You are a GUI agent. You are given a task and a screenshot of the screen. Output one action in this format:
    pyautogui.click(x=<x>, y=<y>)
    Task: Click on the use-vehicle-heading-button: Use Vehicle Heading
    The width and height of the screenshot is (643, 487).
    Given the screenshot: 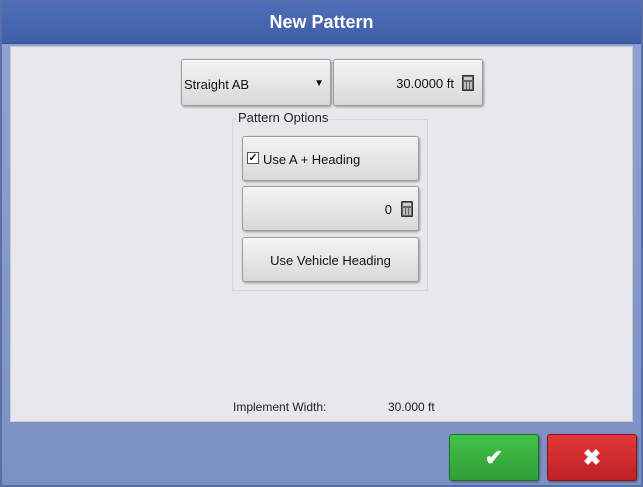 What is the action you would take?
    pyautogui.click(x=330, y=259)
    